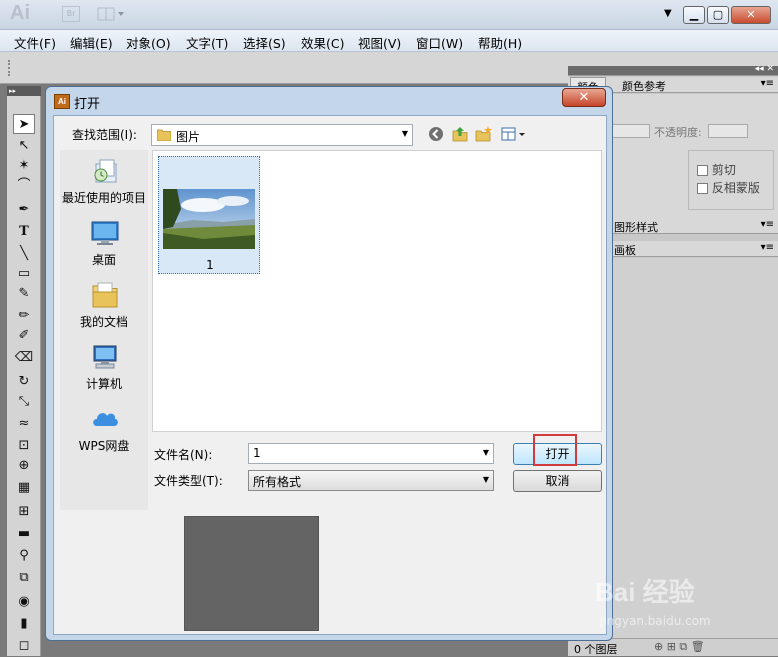 The width and height of the screenshot is (778, 657). What do you see at coordinates (24, 488) in the screenshot?
I see `perspective-grid-tool-icon: ▦` at bounding box center [24, 488].